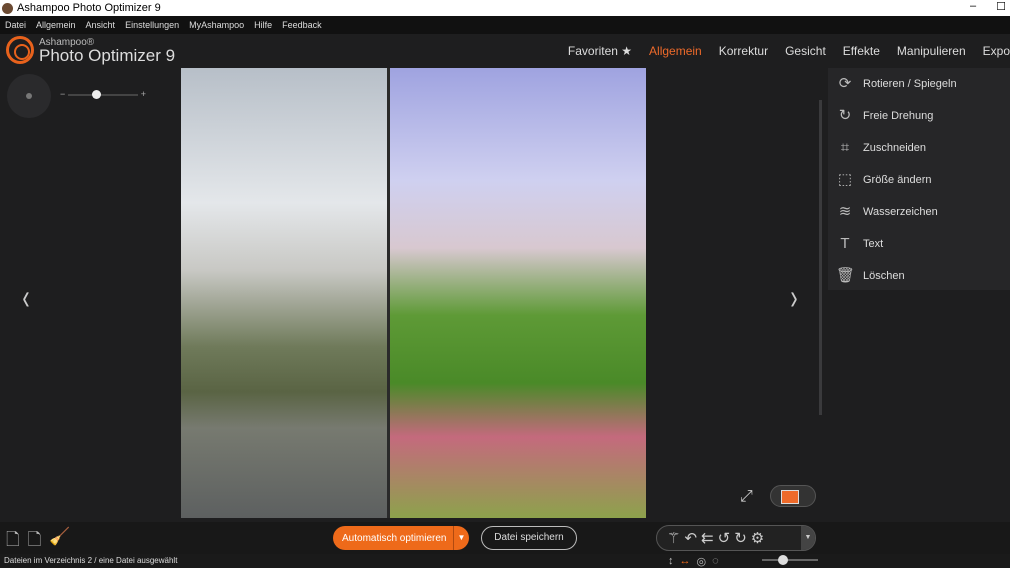 The image size is (1010, 568). I want to click on tab-gesicht: Gesicht, so click(805, 51).